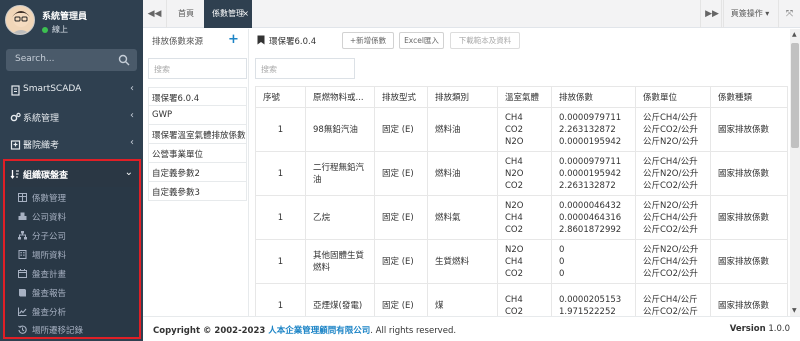 The height and width of the screenshot is (341, 800). What do you see at coordinates (794, 34) in the screenshot?
I see `scroll-up-icon: ▲` at bounding box center [794, 34].